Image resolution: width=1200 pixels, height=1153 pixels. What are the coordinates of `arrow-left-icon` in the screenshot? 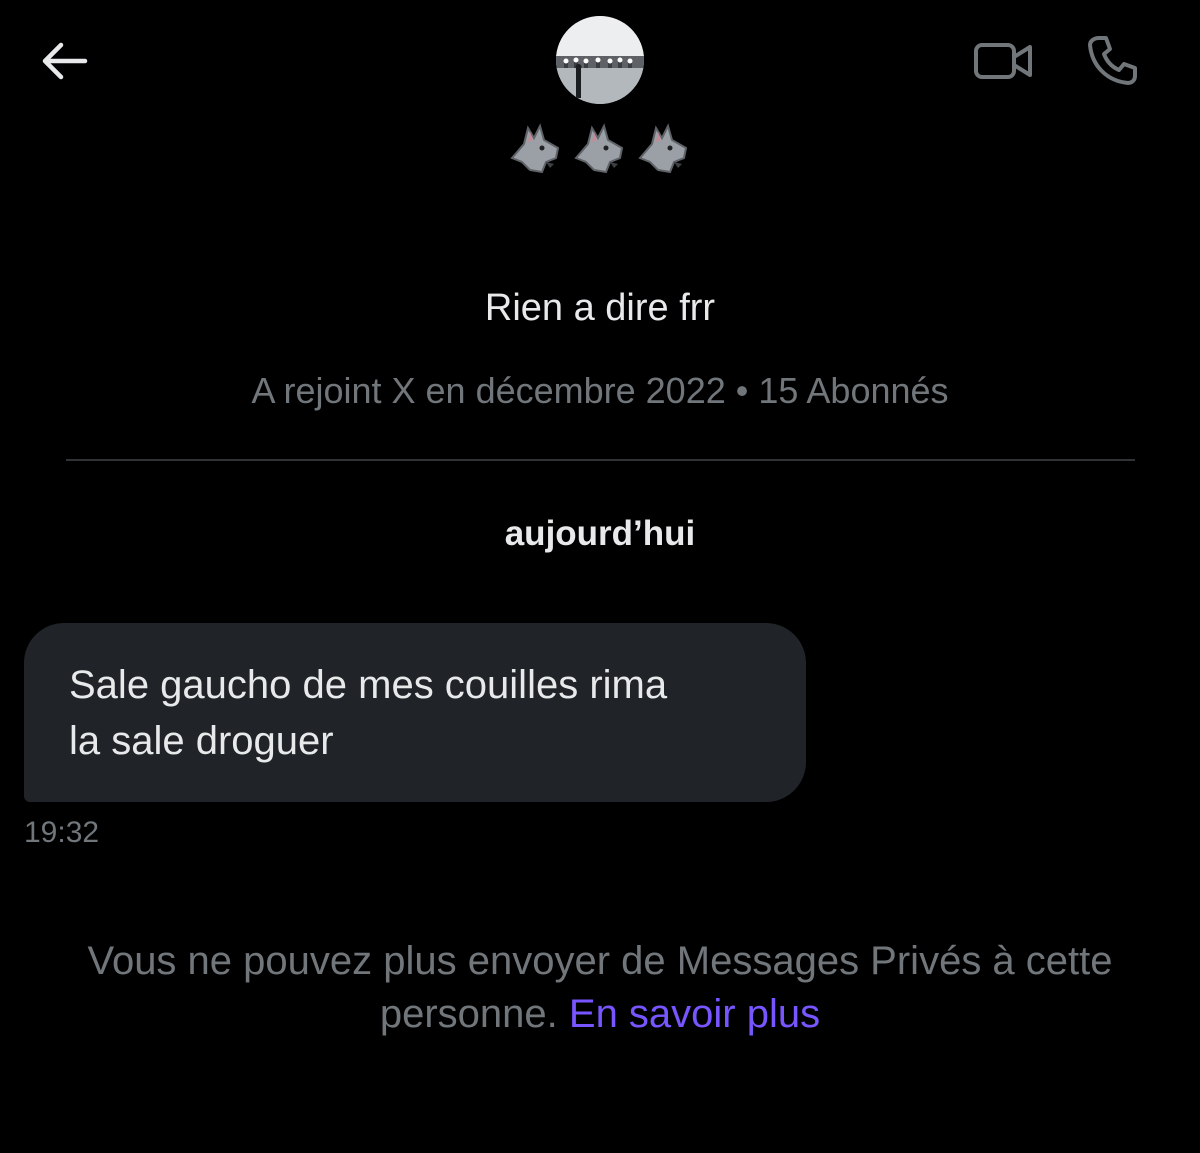 It's located at (65, 61).